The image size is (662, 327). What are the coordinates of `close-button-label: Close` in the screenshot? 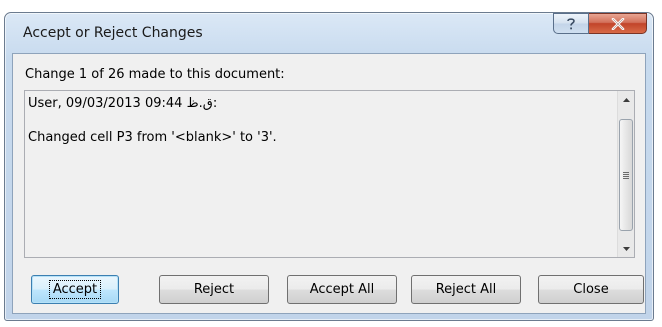 It's located at (591, 289).